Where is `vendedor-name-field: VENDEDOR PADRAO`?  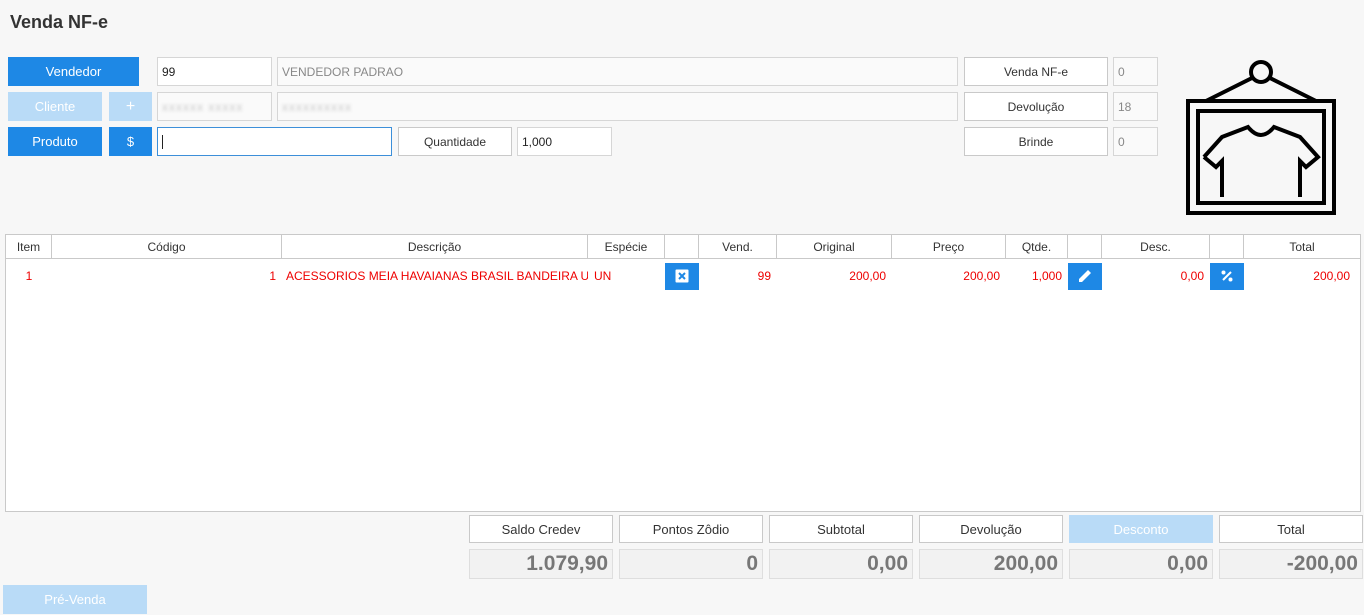
vendedor-name-field: VENDEDOR PADRAO is located at coordinates (617, 71).